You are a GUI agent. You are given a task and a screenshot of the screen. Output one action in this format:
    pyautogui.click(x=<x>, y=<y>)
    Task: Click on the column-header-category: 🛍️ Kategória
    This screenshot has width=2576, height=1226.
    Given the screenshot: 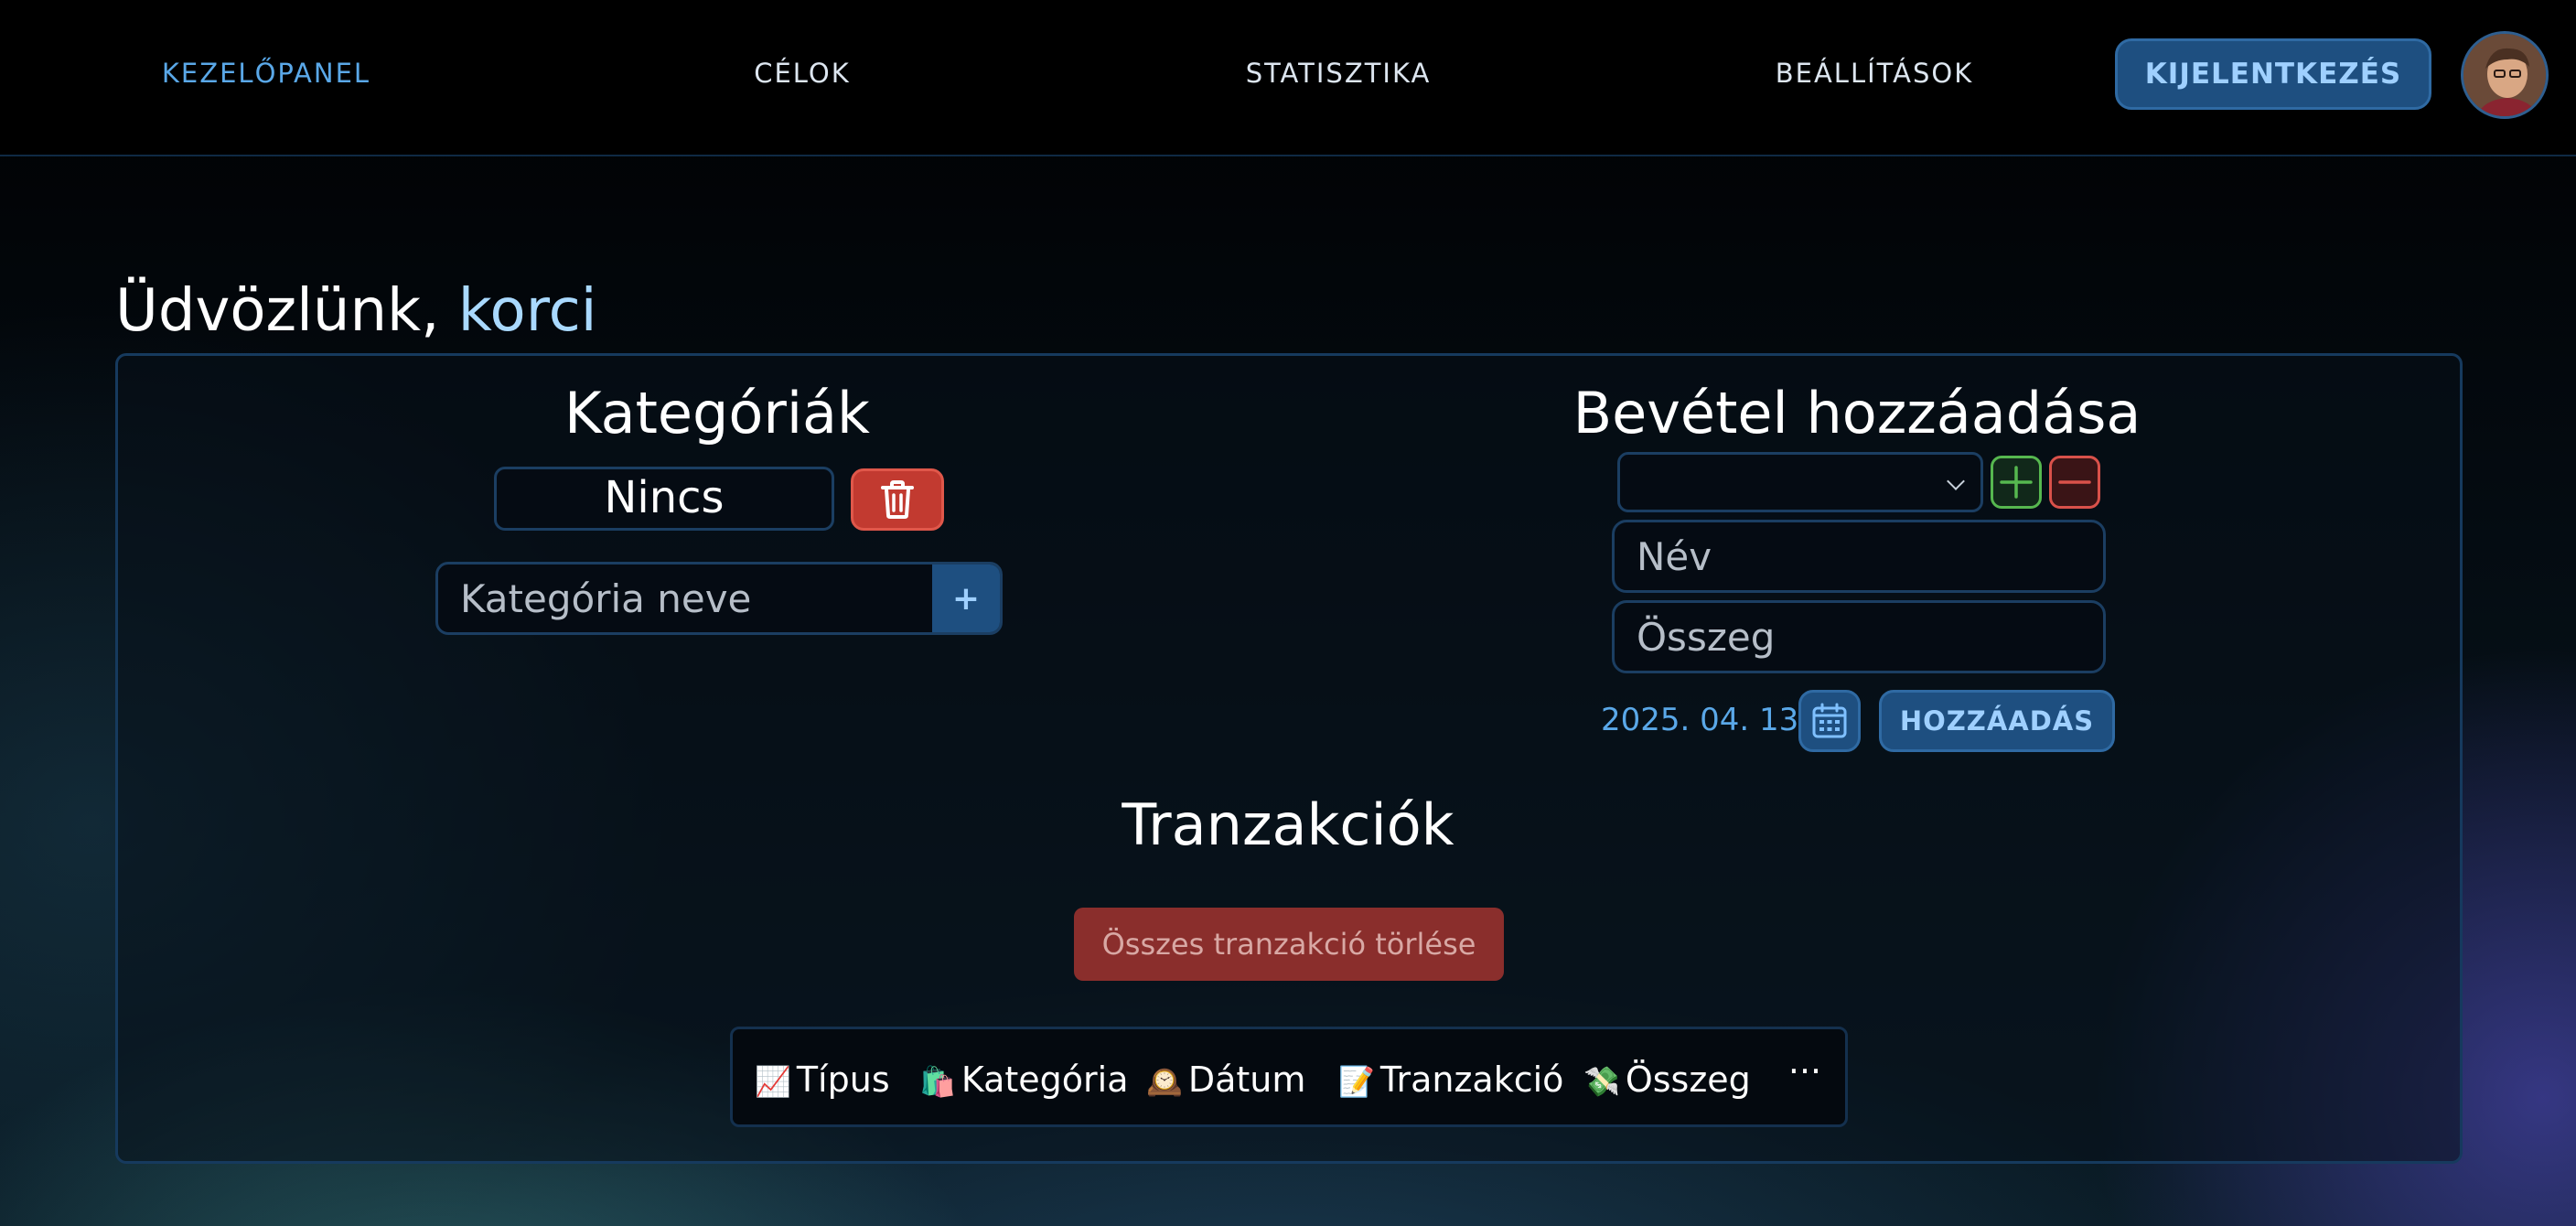 What is the action you would take?
    pyautogui.click(x=1024, y=1079)
    